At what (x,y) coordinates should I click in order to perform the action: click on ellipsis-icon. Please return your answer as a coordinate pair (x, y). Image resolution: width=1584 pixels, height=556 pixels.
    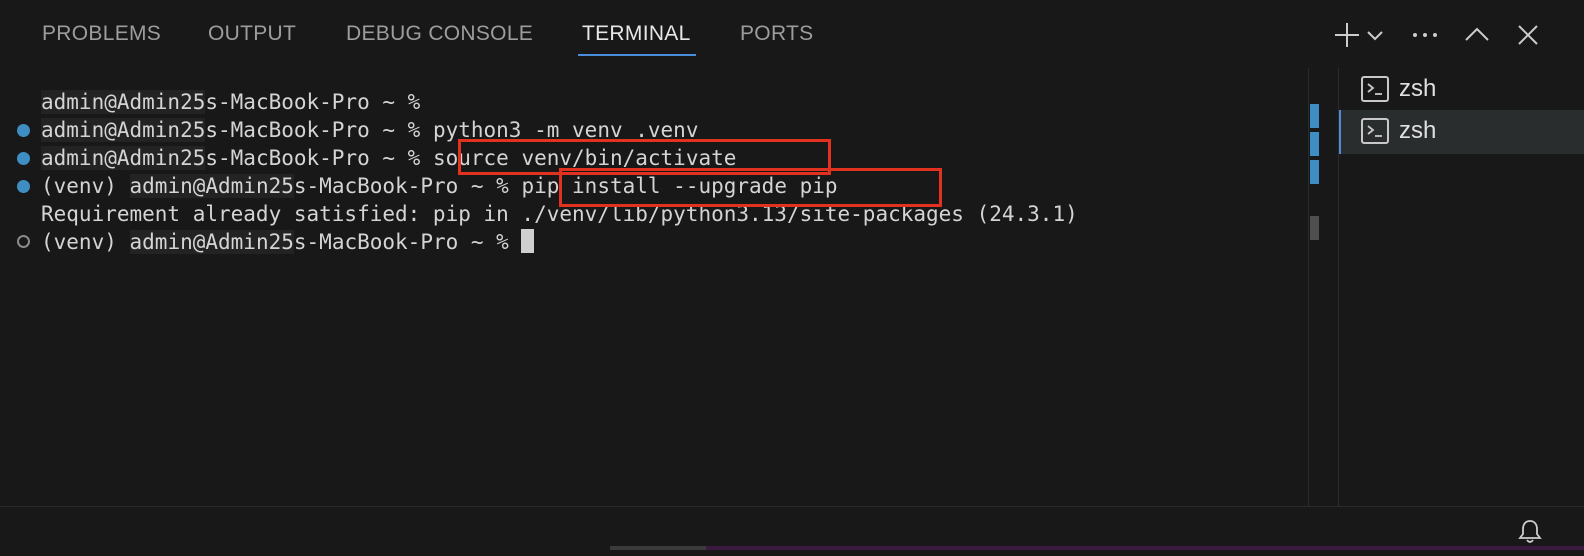
    Looking at the image, I should click on (1425, 35).